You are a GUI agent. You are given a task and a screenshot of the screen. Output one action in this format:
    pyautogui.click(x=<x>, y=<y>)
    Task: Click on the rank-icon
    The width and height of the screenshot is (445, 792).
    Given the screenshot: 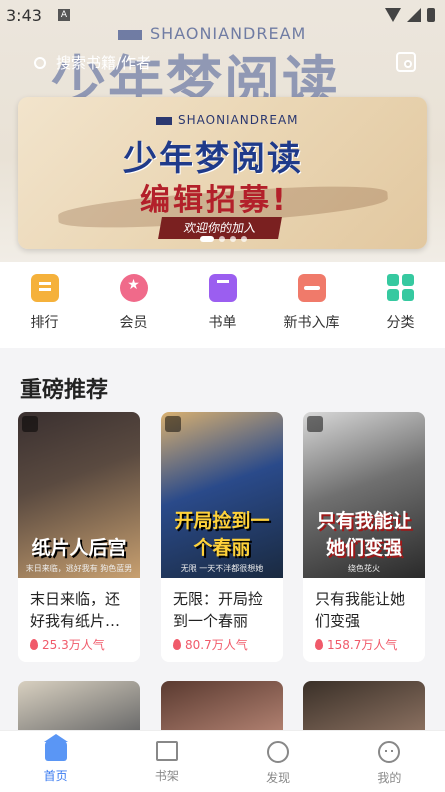 What is the action you would take?
    pyautogui.click(x=44, y=288)
    